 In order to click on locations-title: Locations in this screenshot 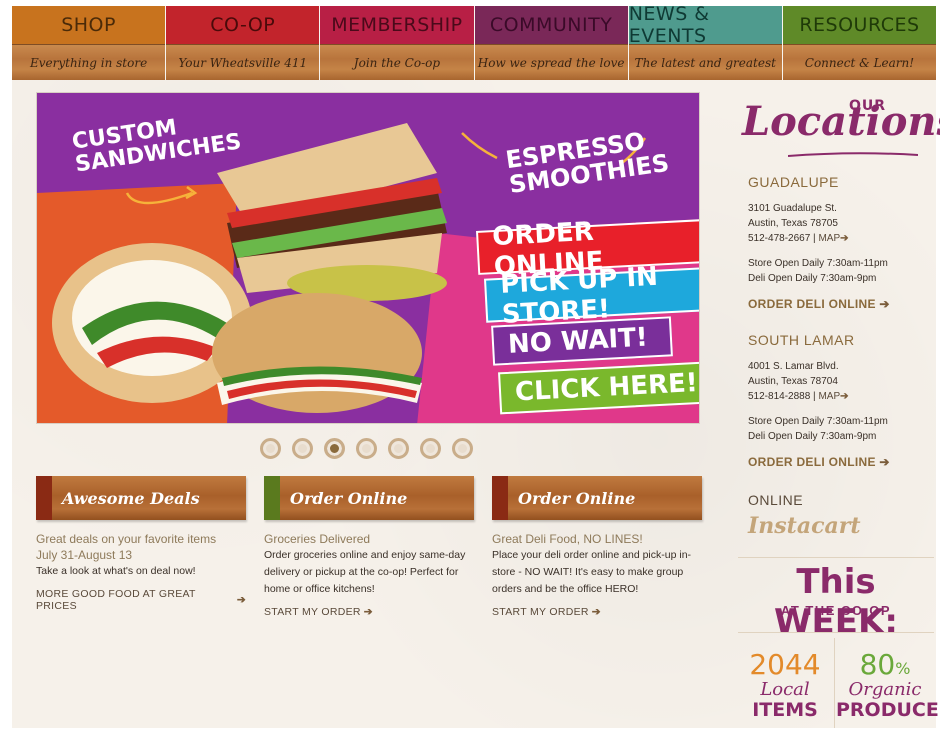, I will do `click(841, 121)`.